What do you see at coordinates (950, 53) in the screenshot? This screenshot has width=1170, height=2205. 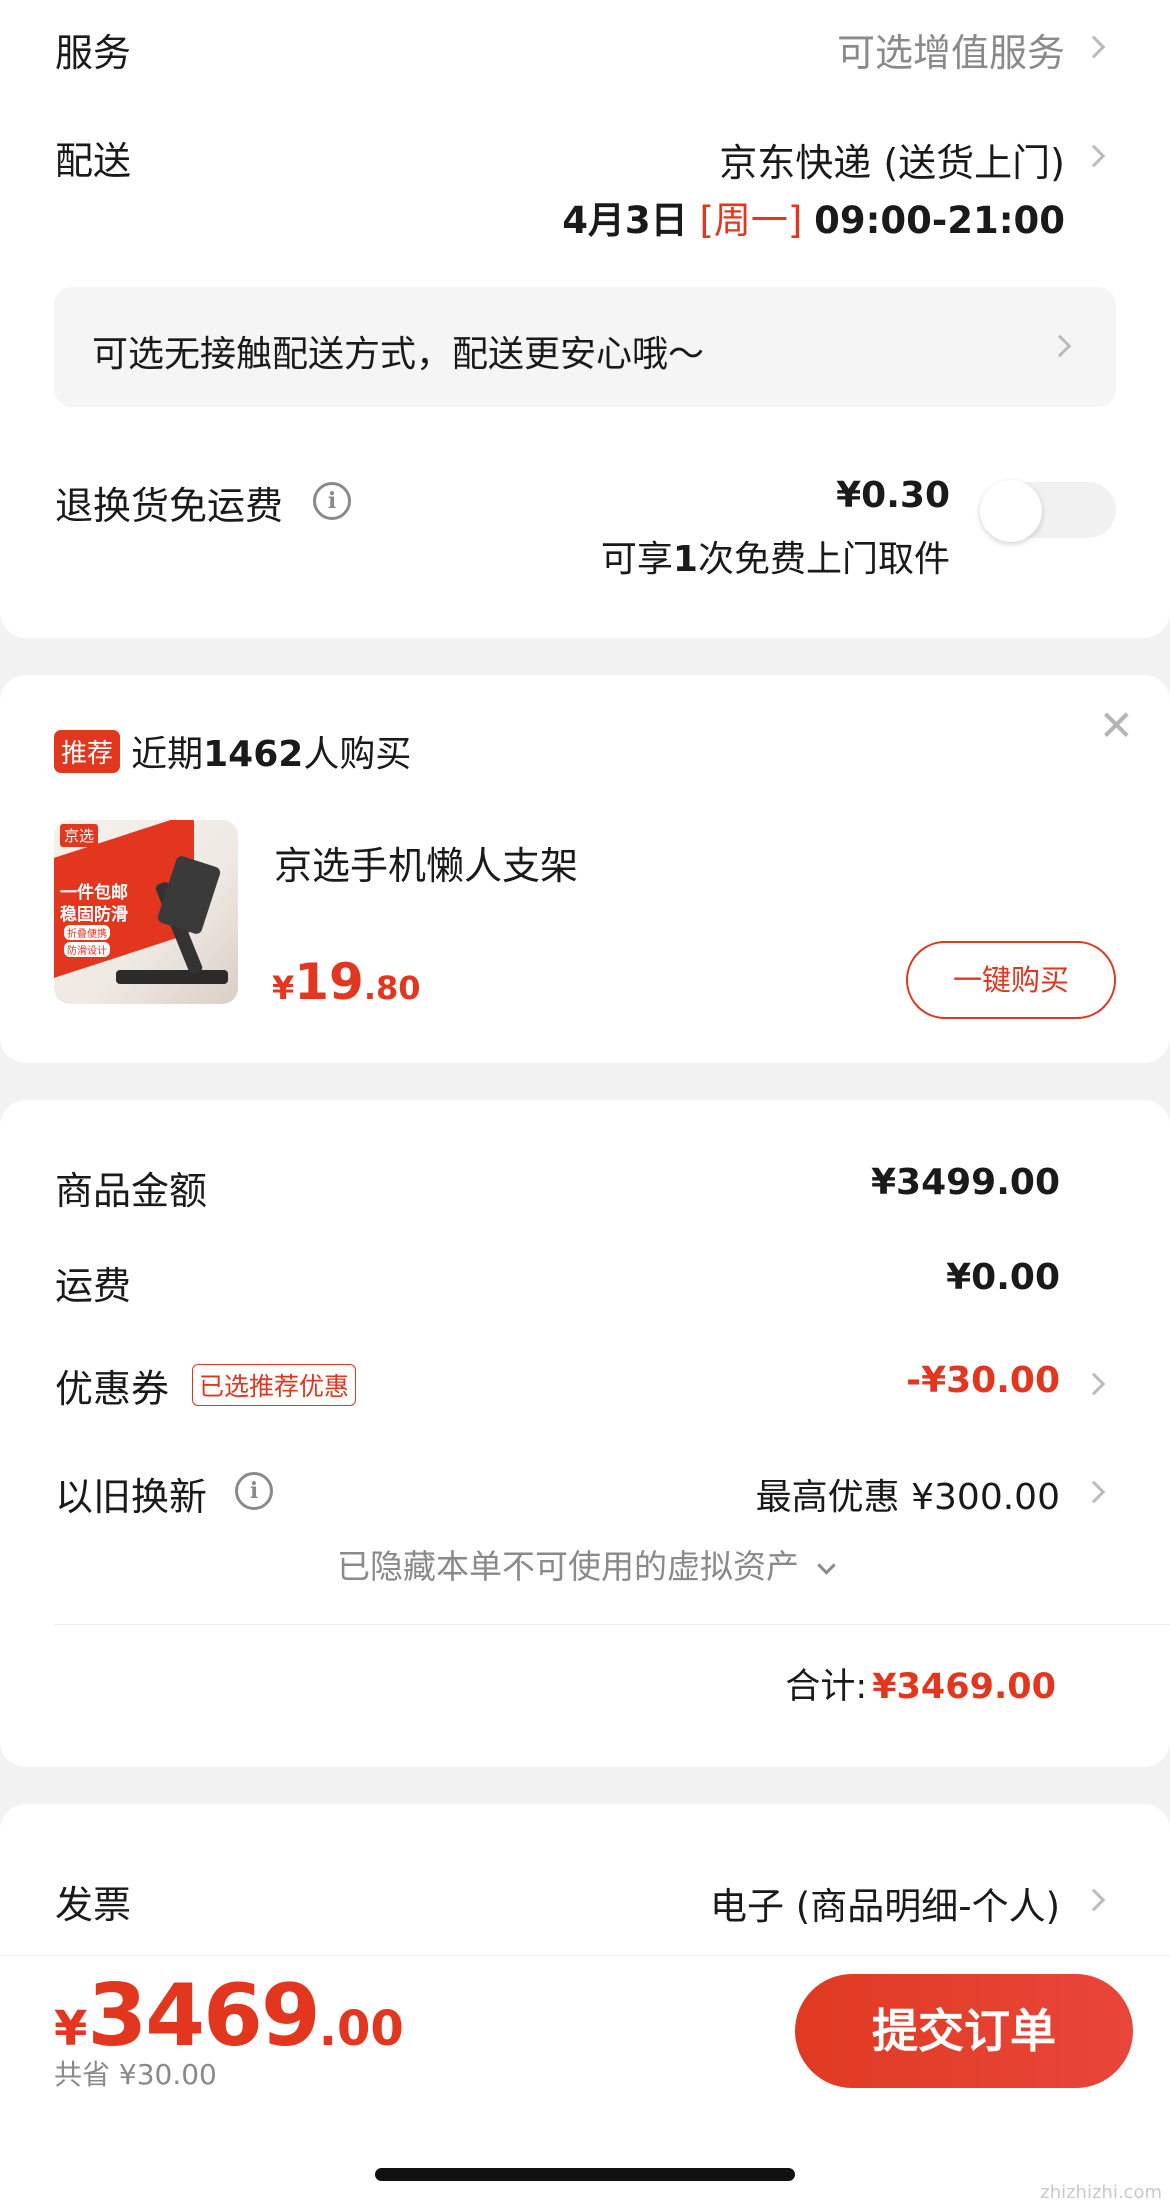 I see `service-value: 可选增值服务` at bounding box center [950, 53].